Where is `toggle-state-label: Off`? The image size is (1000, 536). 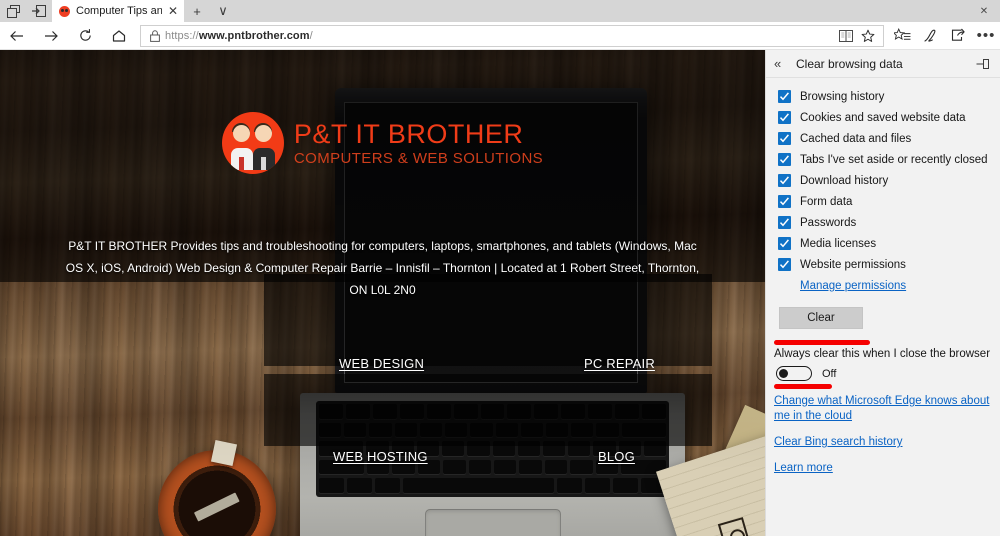
toggle-state-label: Off is located at coordinates (829, 373).